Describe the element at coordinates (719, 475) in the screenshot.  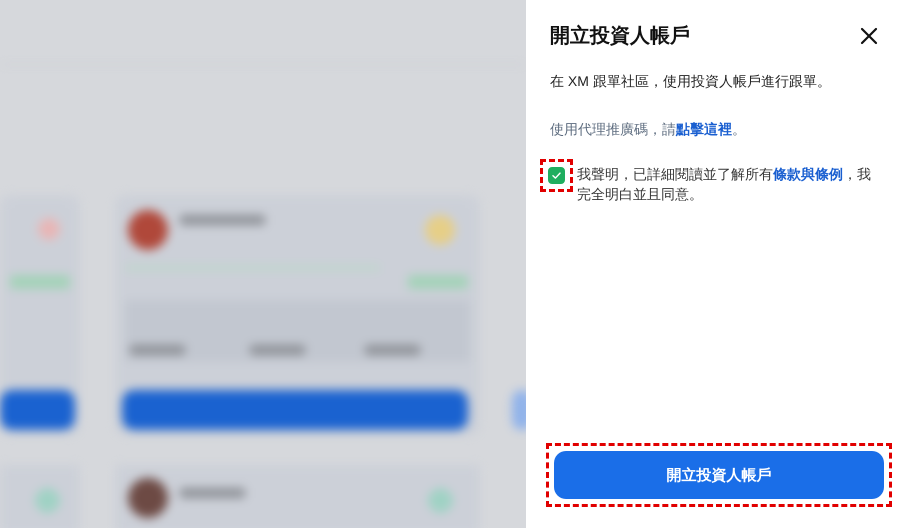
I see `open-account-button: 開立投資人帳戶` at that location.